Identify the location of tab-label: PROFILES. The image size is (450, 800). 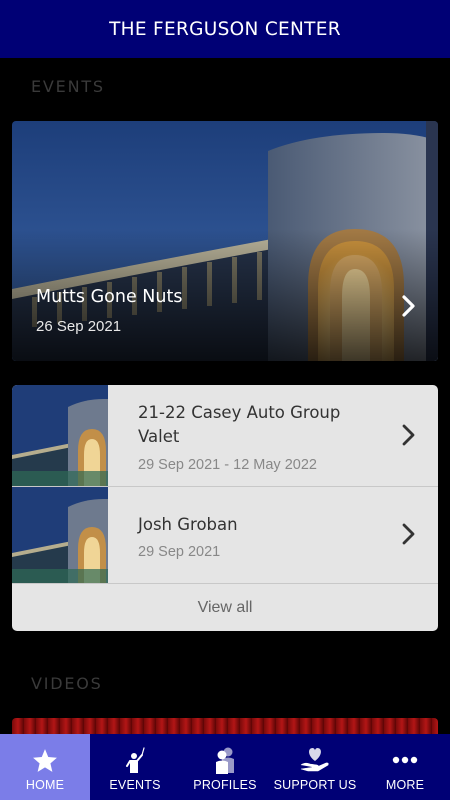
(225, 785).